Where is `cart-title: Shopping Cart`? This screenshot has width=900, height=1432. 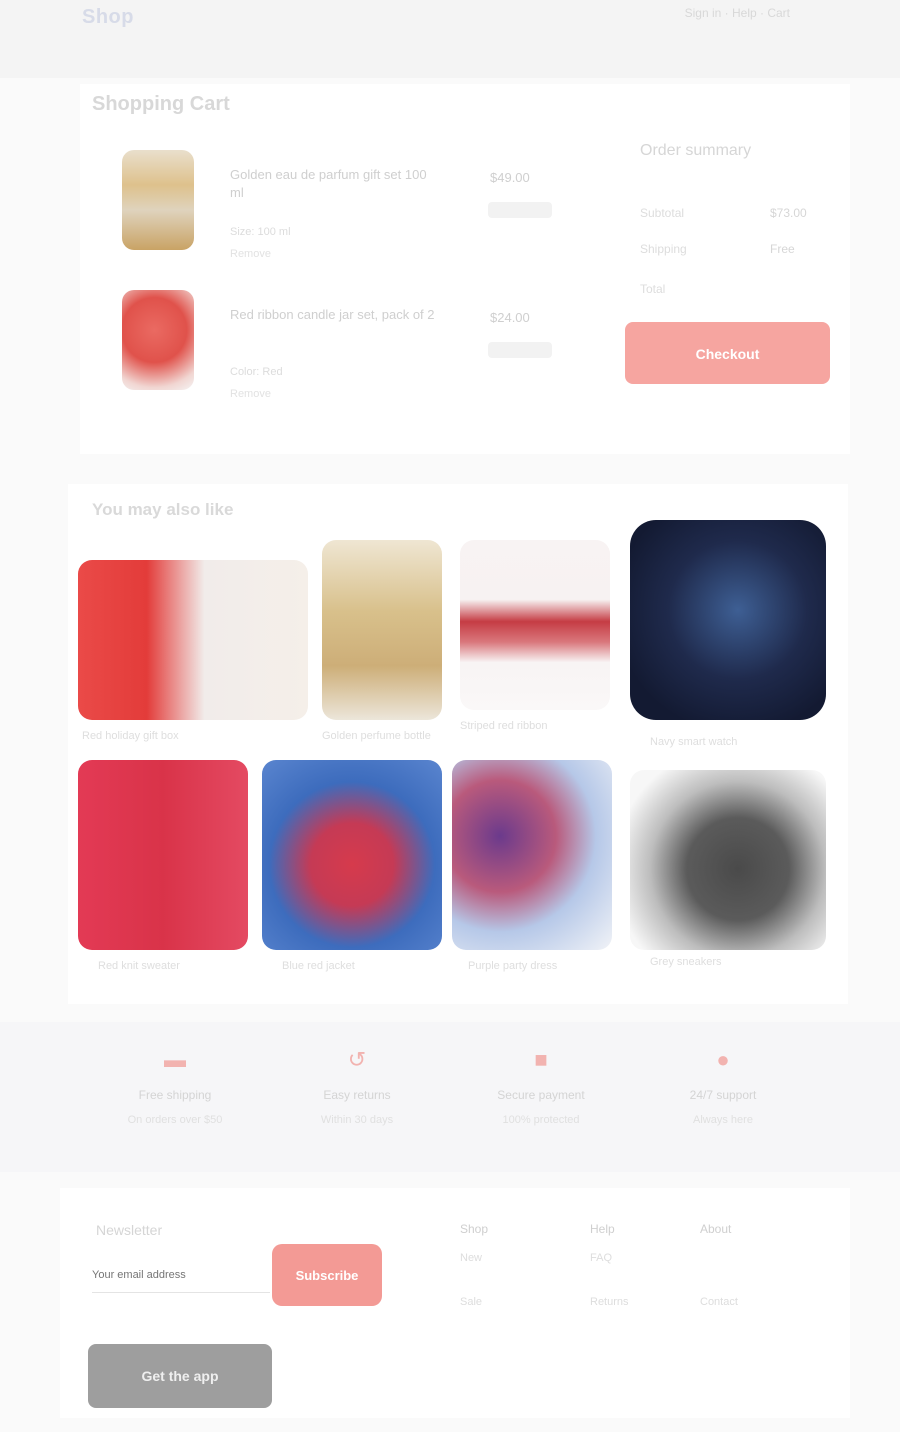
cart-title: Shopping Cart is located at coordinates (161, 104).